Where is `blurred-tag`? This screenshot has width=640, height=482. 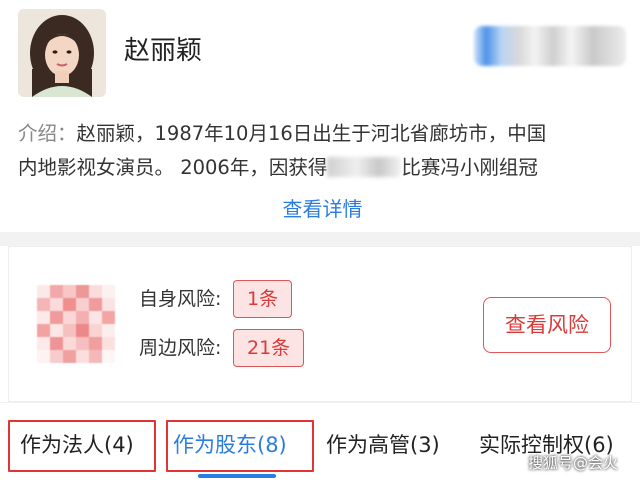
blurred-tag is located at coordinates (550, 46).